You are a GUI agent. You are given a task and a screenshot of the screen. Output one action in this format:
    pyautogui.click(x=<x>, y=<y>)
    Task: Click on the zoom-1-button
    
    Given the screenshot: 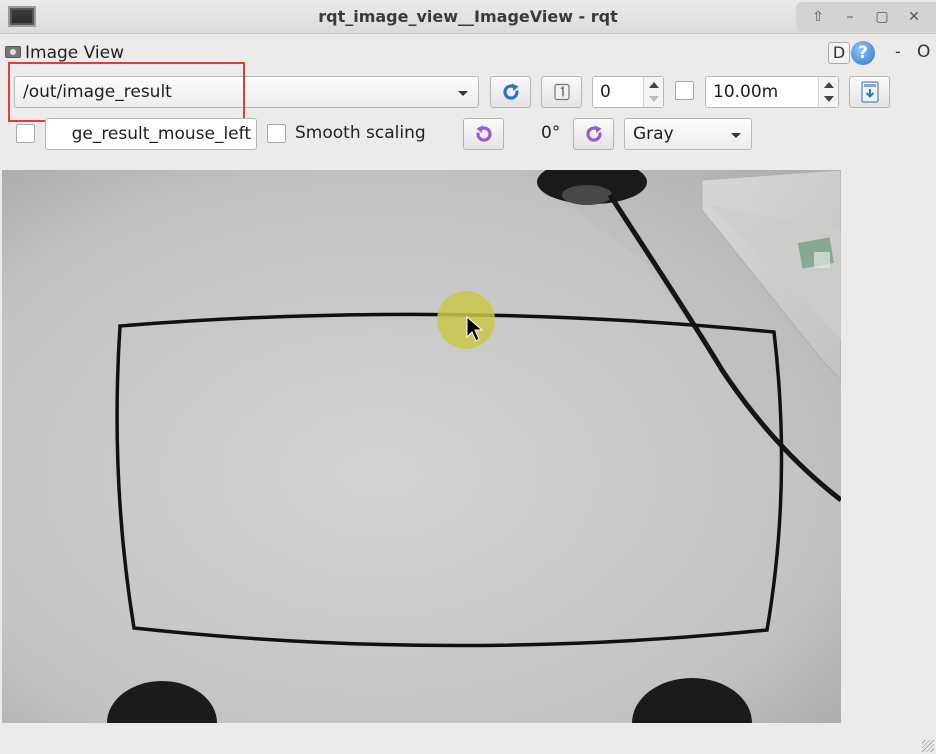 What is the action you would take?
    pyautogui.click(x=561, y=92)
    